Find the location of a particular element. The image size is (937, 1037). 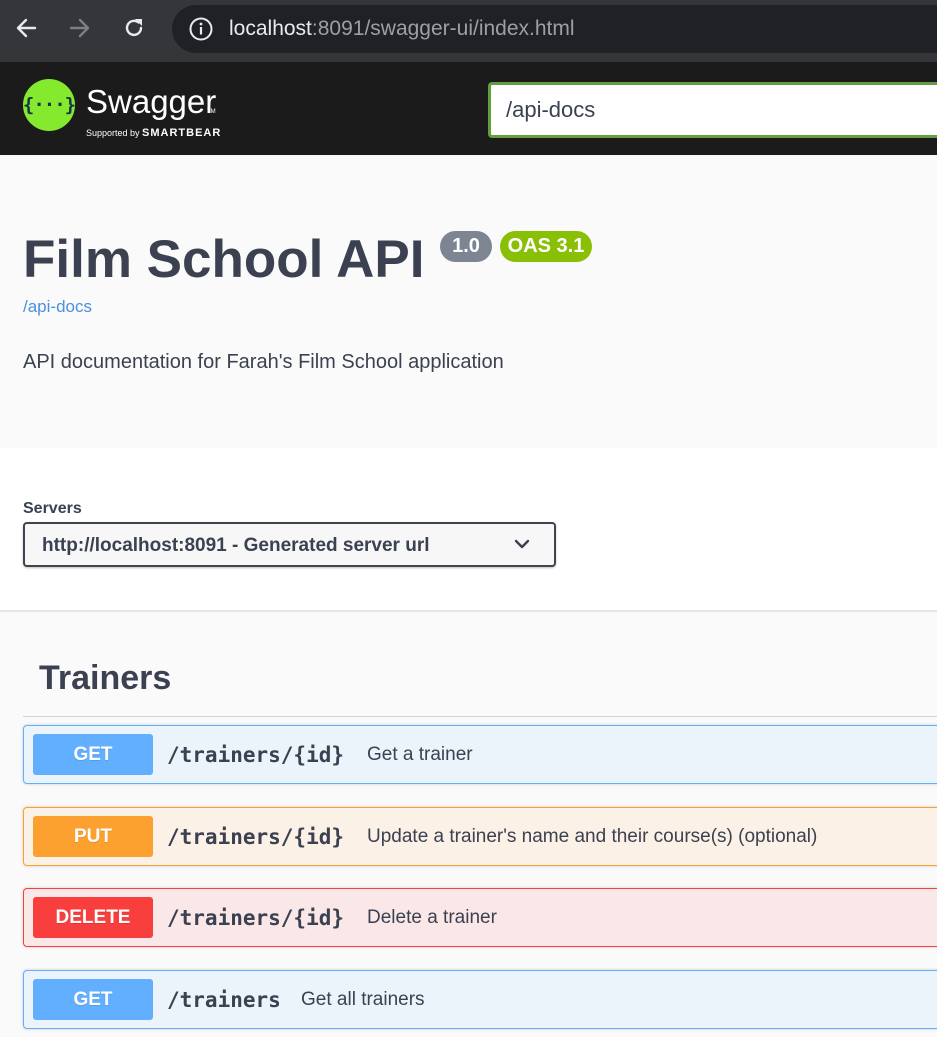

oas-version-badge: OAS 3.1 is located at coordinates (546, 246).